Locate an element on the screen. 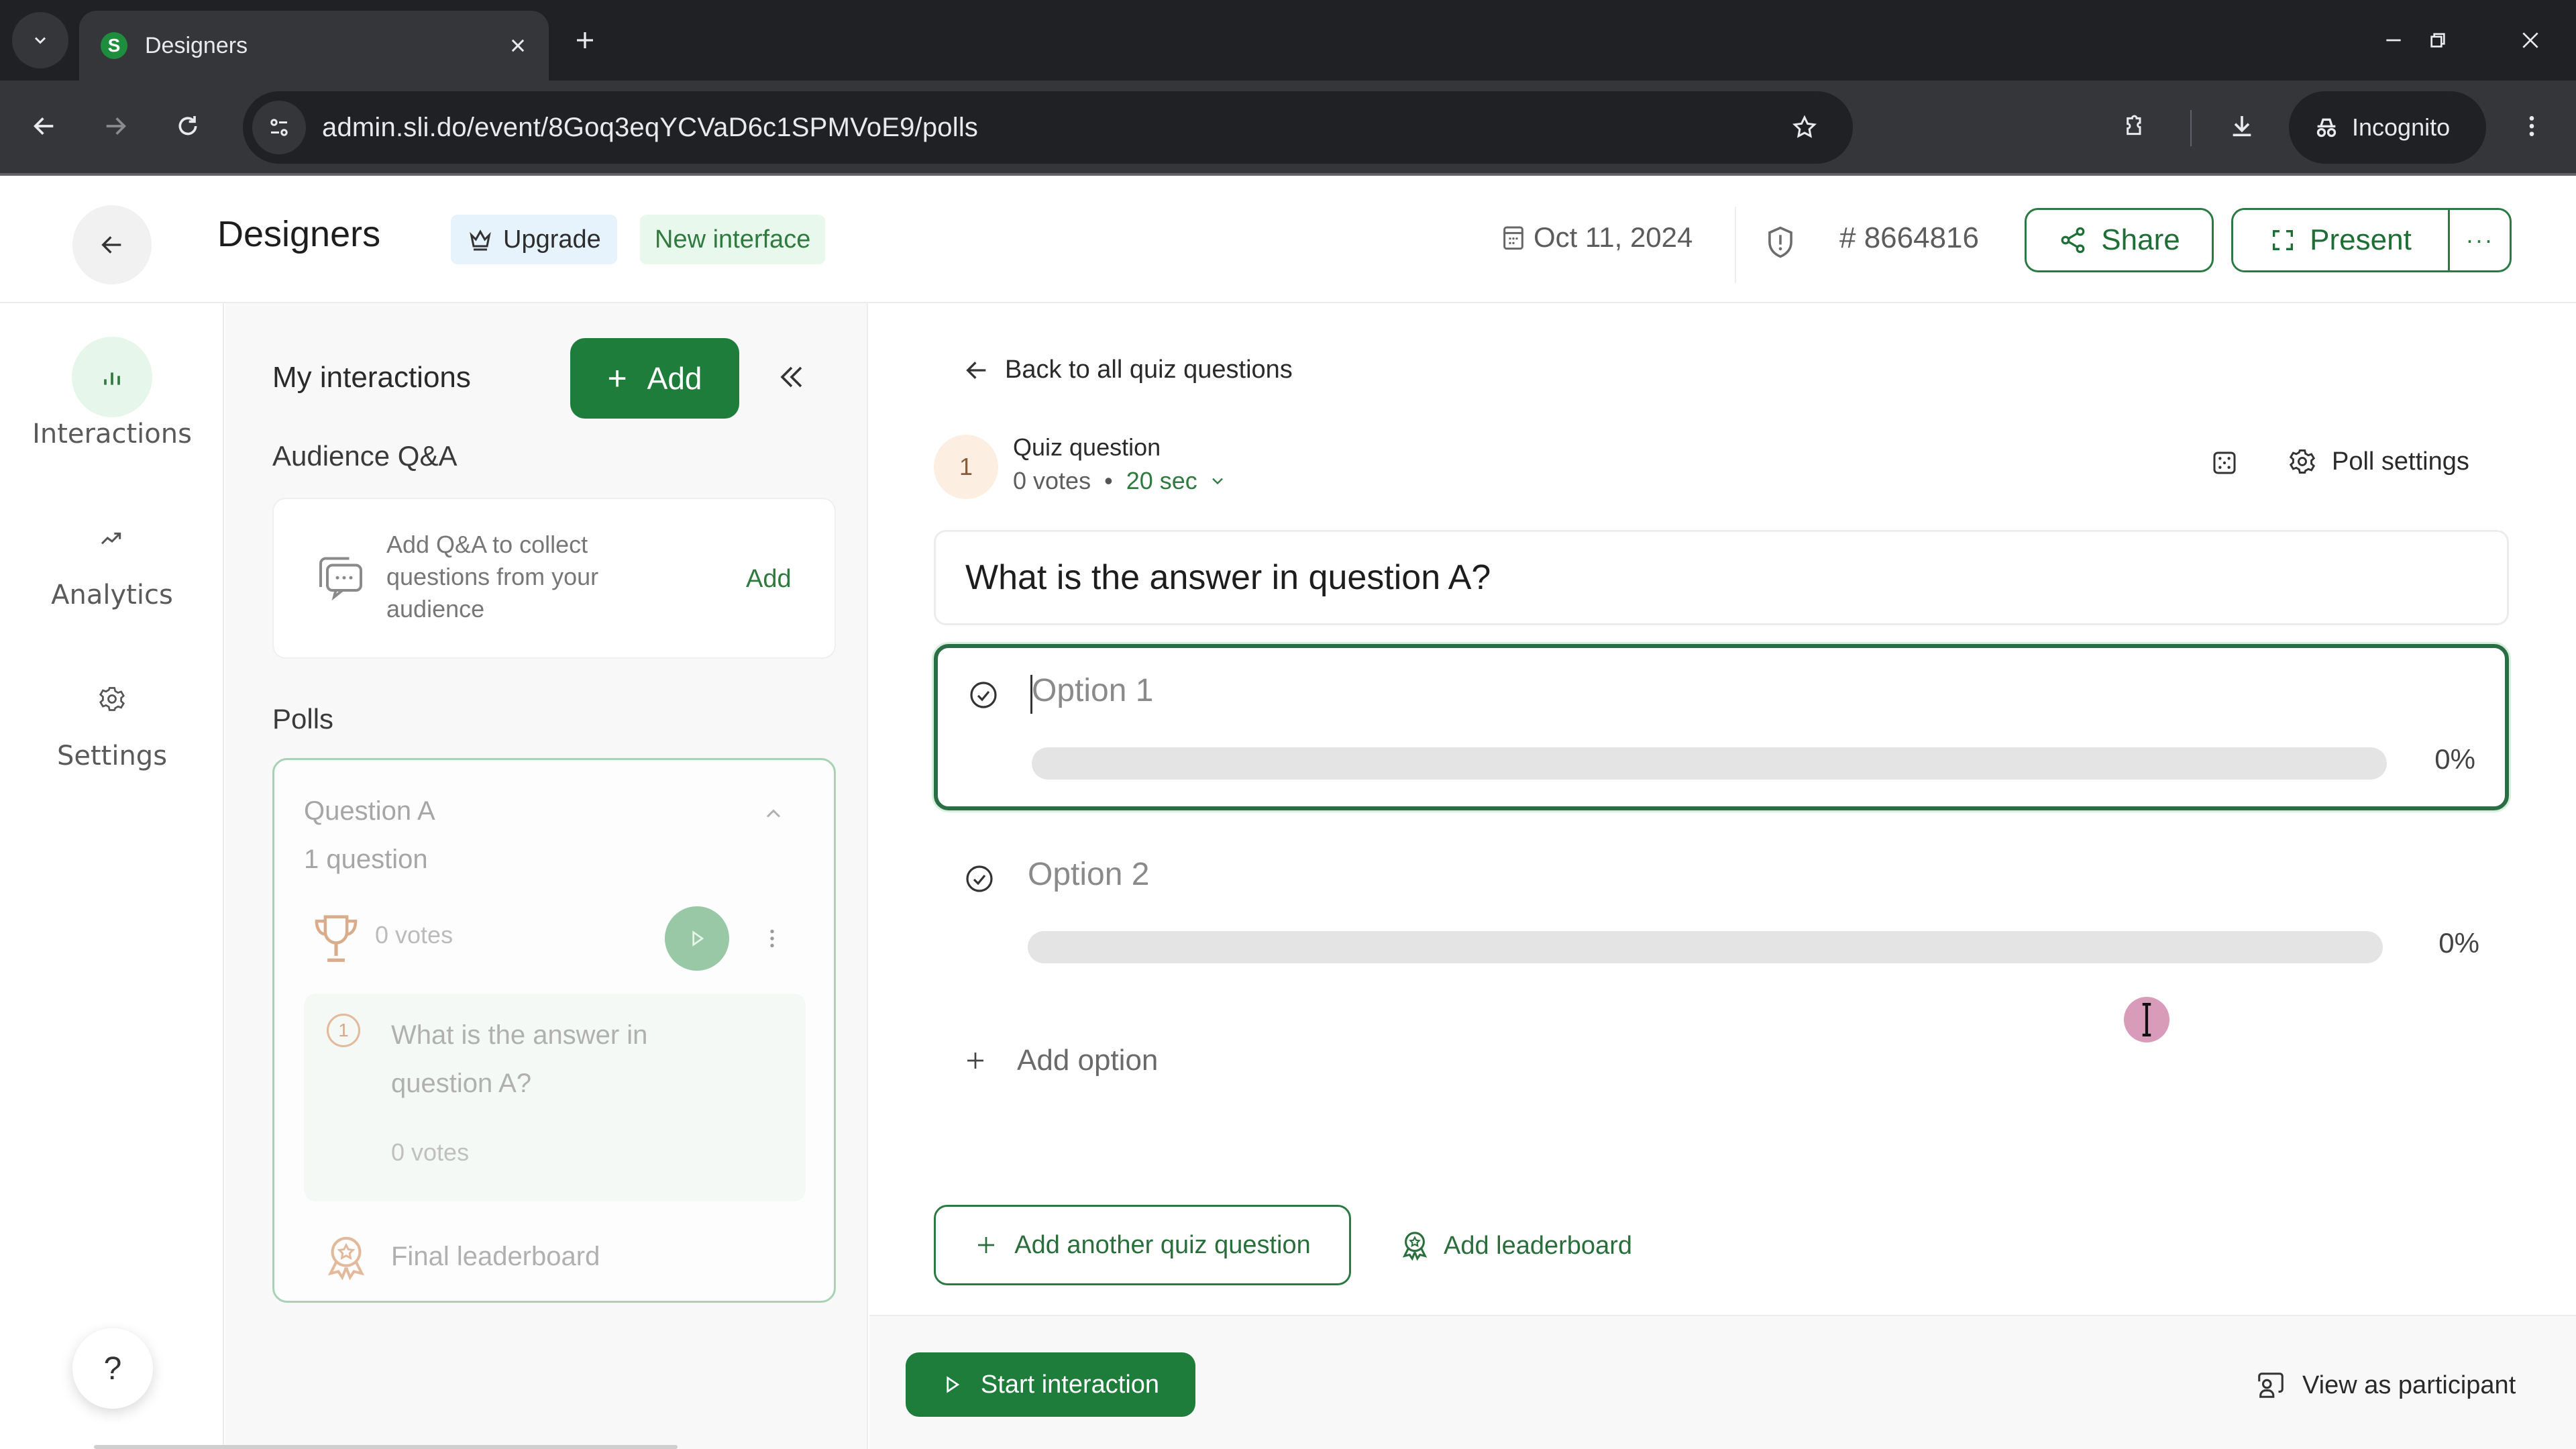 The height and width of the screenshot is (1449, 2576). close-icon is located at coordinates (518, 45).